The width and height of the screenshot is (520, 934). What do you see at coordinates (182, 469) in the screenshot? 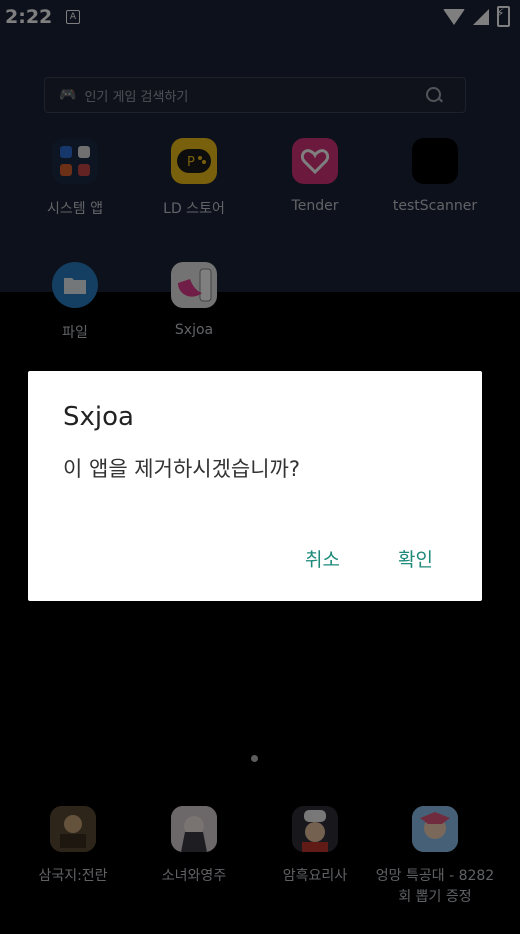
I see `dialog-message: 이 앱을 제거하시겠습니까?` at bounding box center [182, 469].